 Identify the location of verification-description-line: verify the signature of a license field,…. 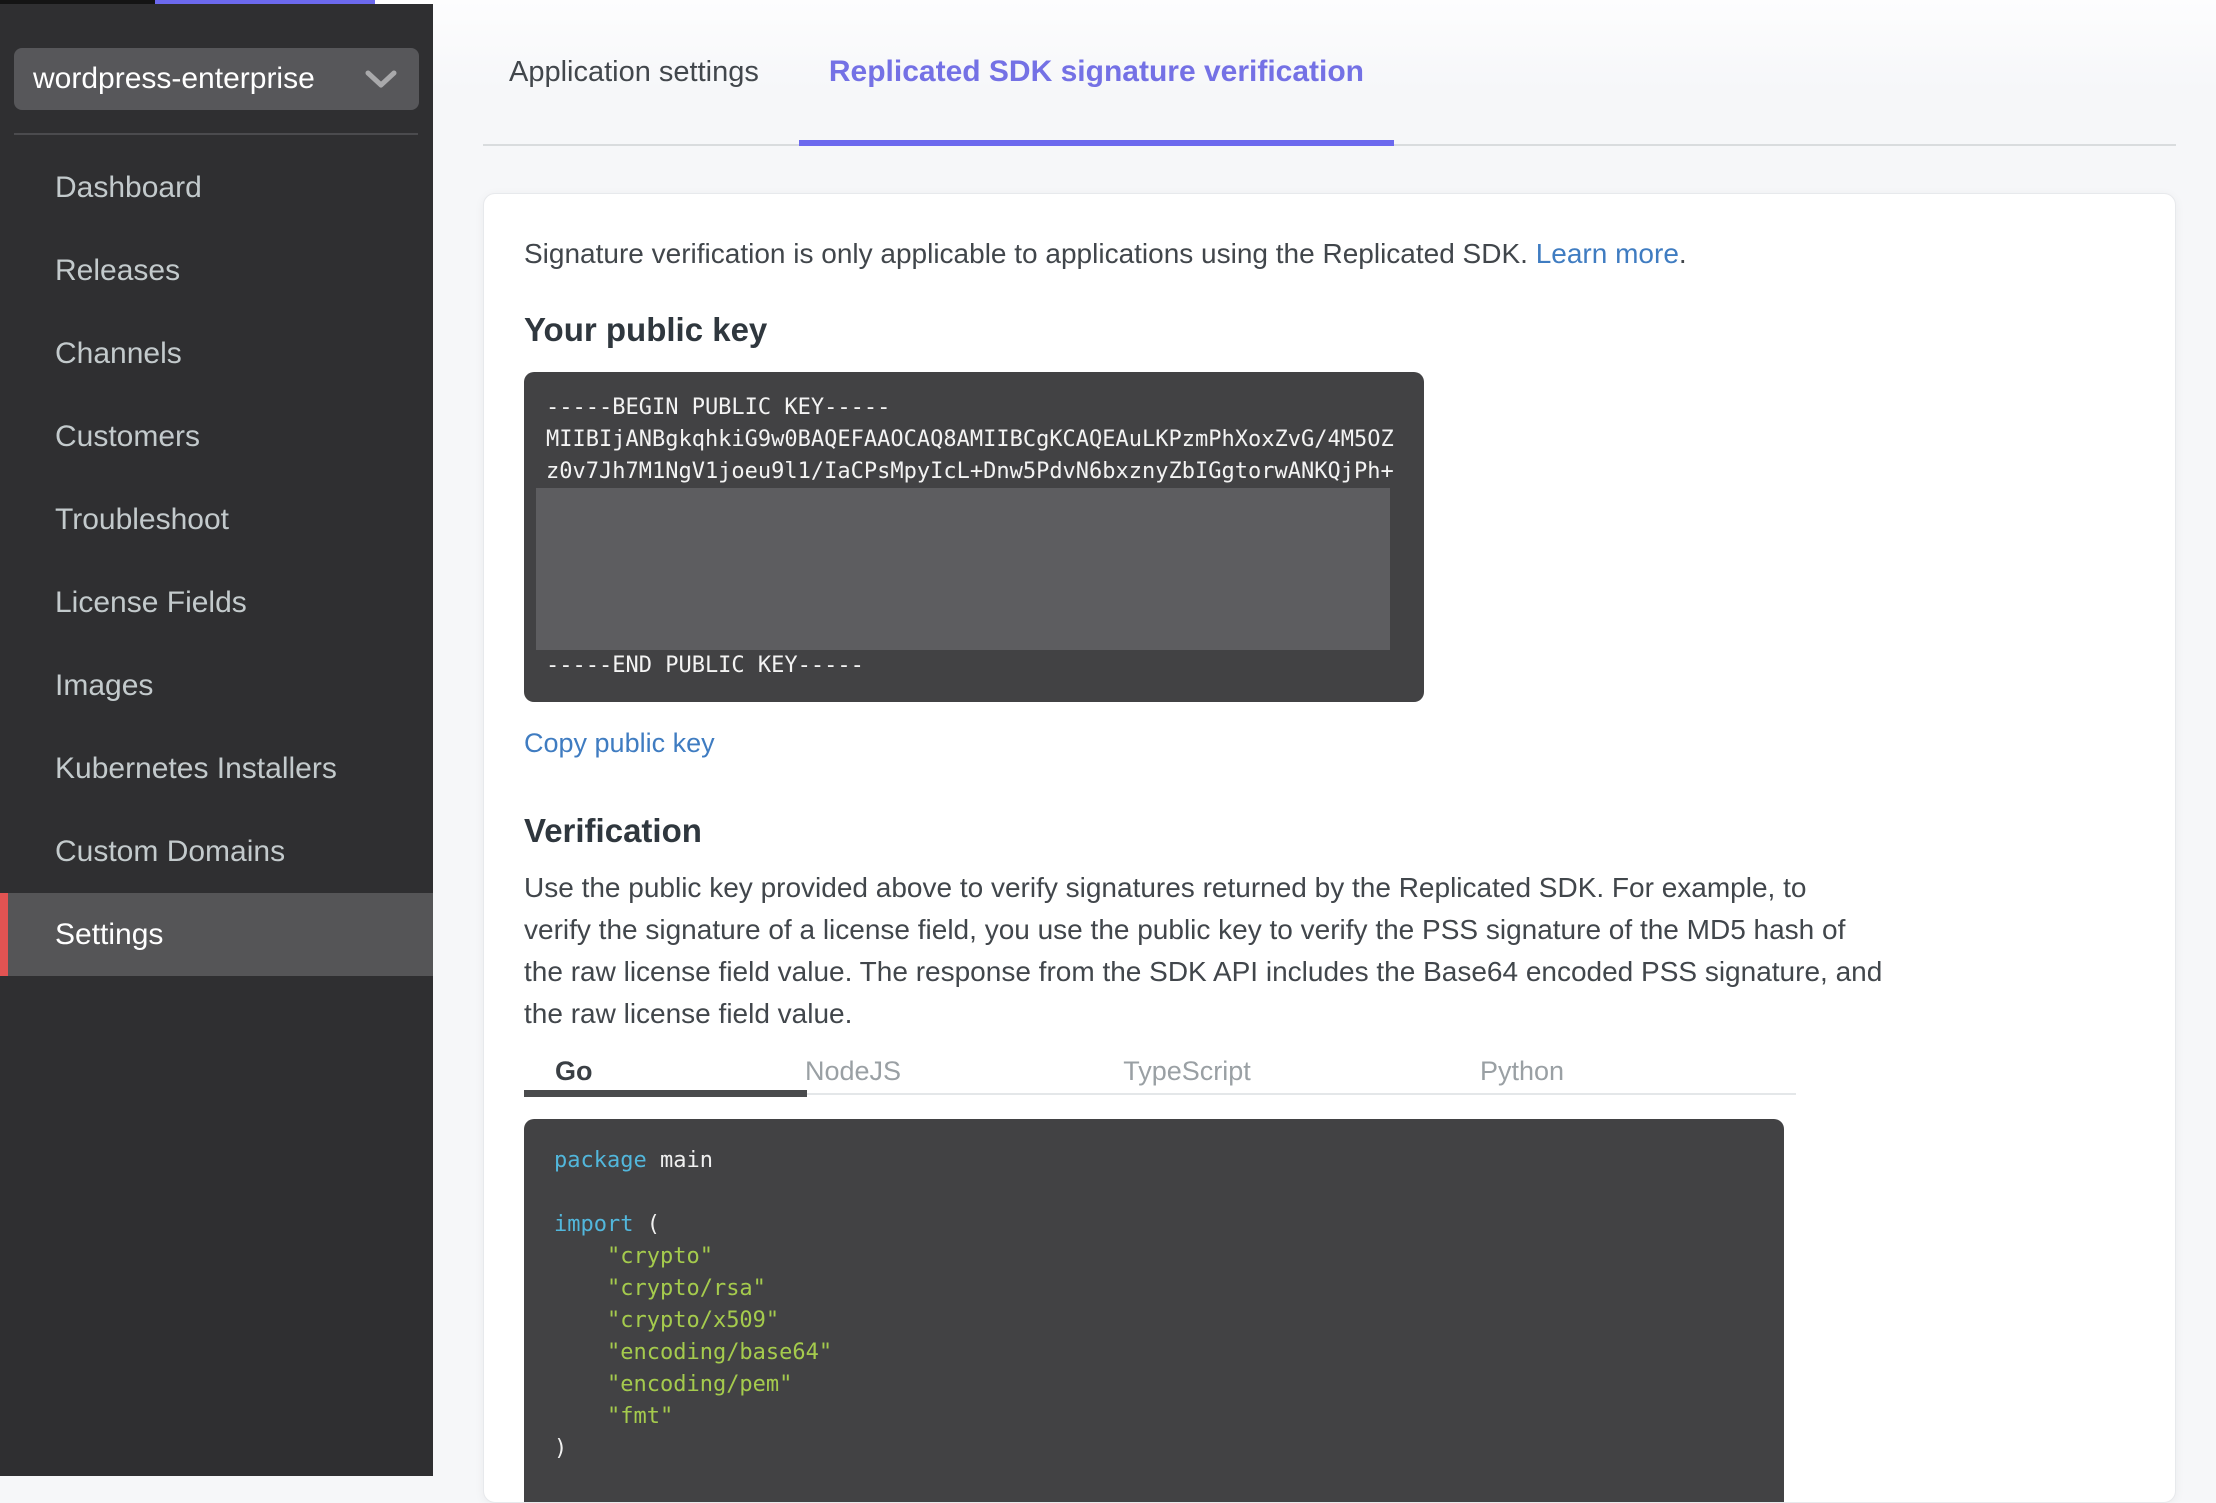
(1185, 929).